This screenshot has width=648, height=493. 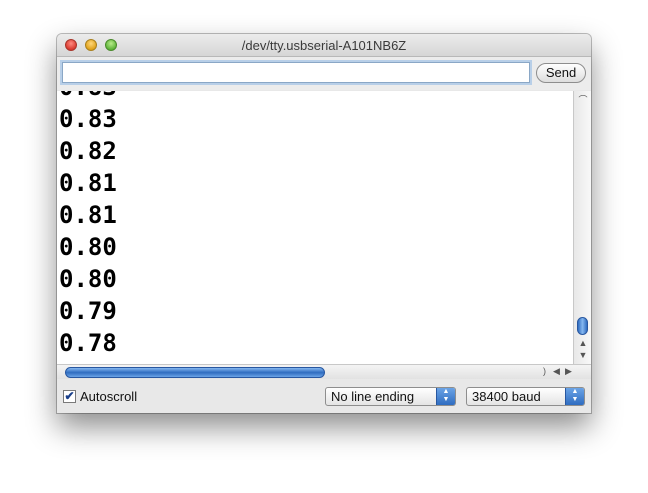 I want to click on scroll-down-arrow-icon: ▼, so click(x=582, y=355).